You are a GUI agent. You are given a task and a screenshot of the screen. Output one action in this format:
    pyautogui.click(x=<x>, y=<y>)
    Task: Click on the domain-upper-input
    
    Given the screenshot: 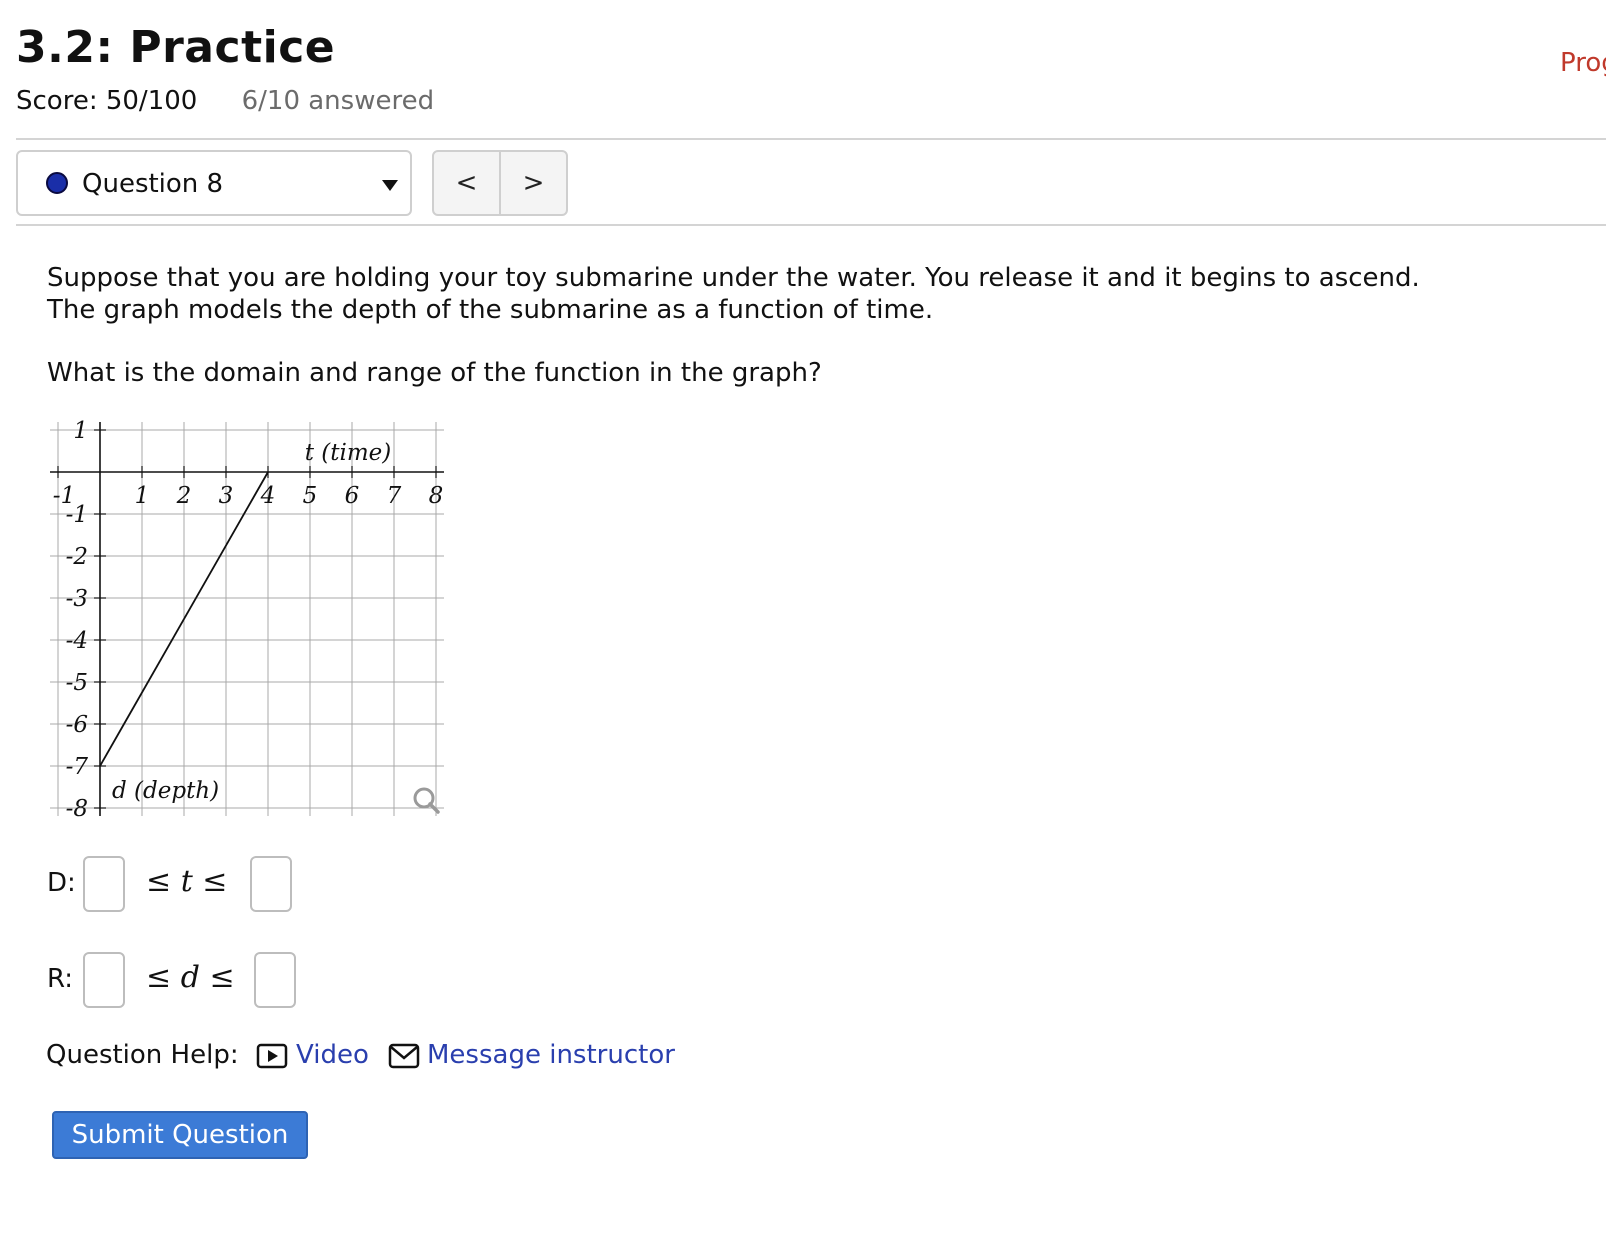 What is the action you would take?
    pyautogui.click(x=271, y=884)
    